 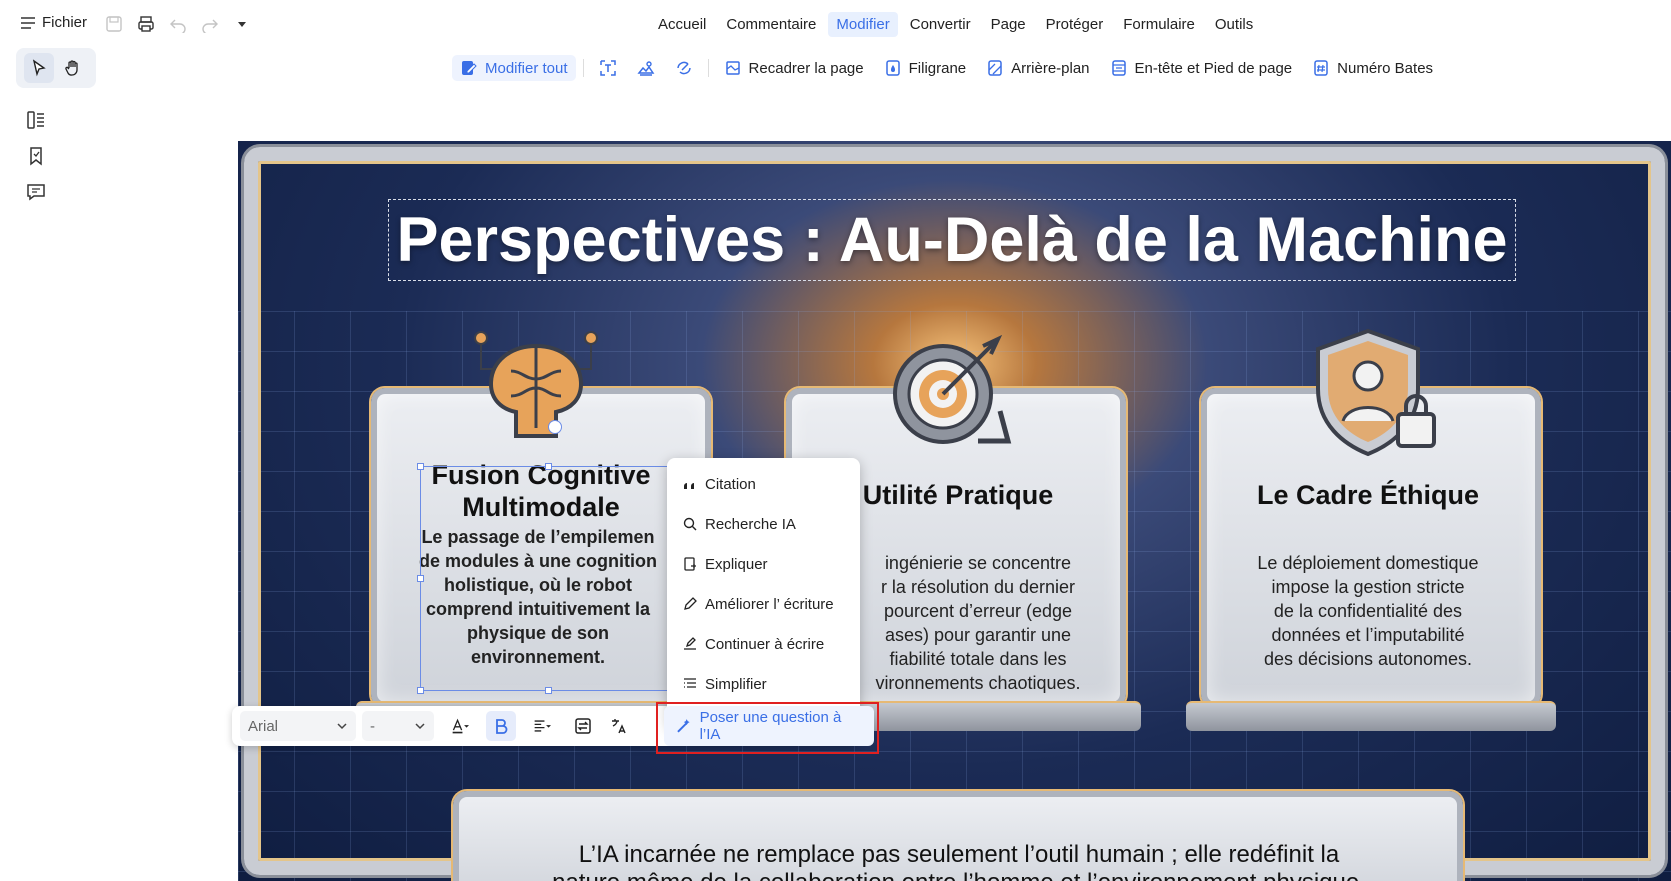 What do you see at coordinates (995, 68) in the screenshot?
I see `background-icon` at bounding box center [995, 68].